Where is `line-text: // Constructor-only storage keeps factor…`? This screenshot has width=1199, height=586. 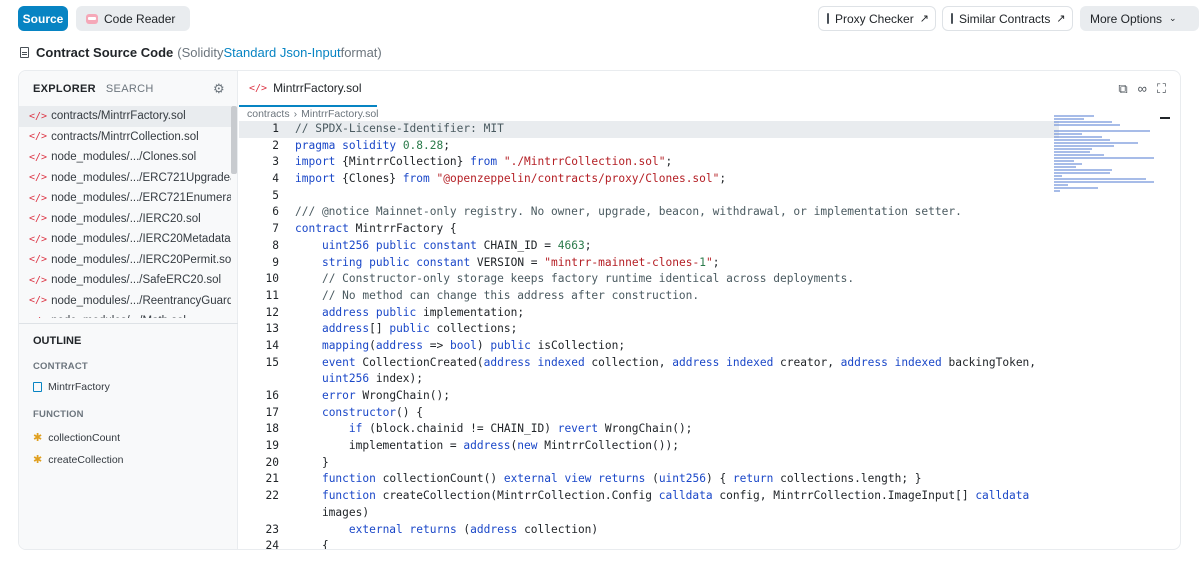 line-text: // Constructor-only storage keeps factor… is located at coordinates (588, 279).